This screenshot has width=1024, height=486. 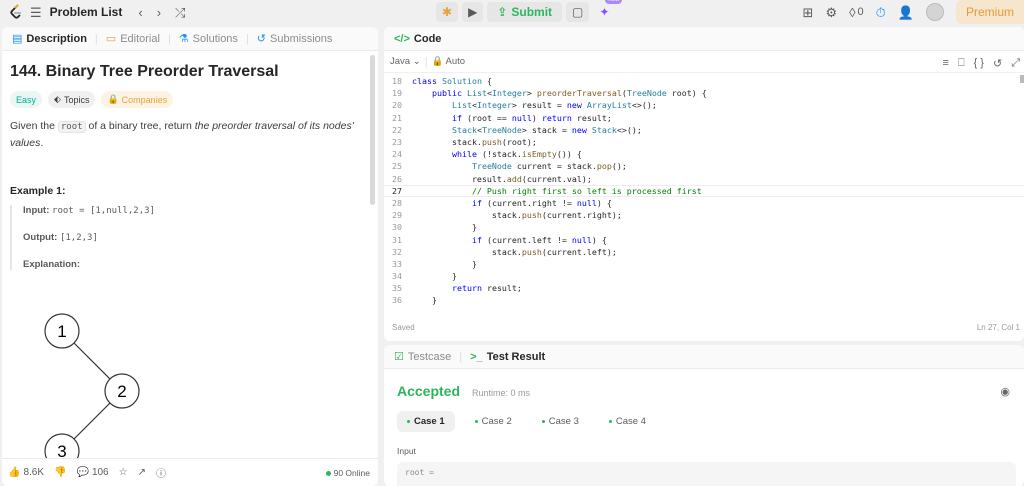 I want to click on case-tab: Case 1, so click(x=426, y=421).